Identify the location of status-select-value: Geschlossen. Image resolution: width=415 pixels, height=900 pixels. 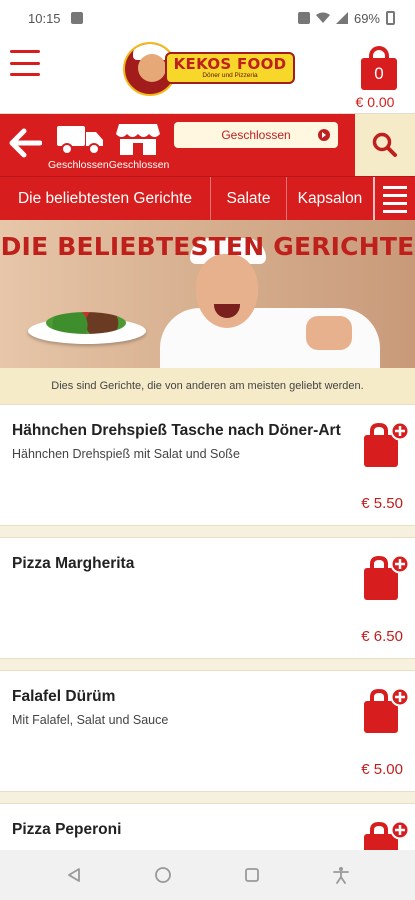
(256, 135).